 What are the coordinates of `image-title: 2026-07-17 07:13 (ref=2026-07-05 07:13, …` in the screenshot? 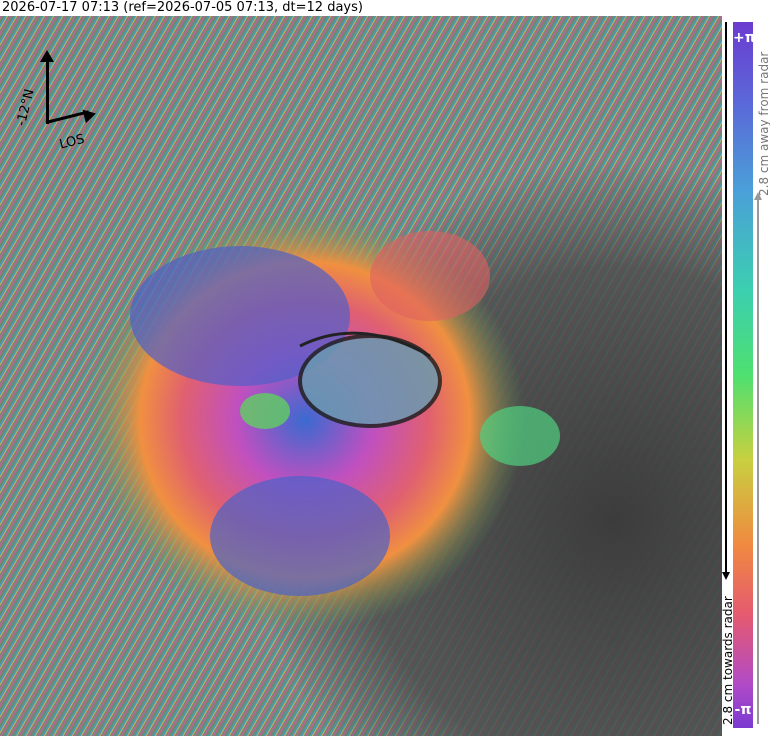 It's located at (182, 7).